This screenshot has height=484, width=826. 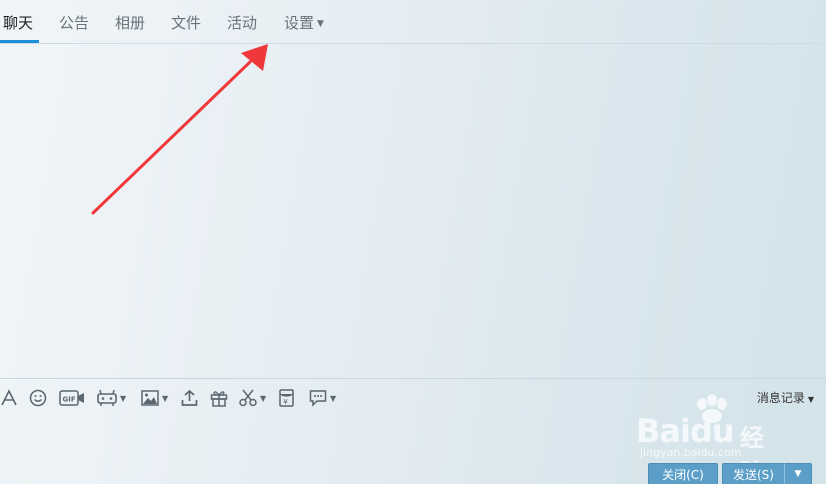 I want to click on image-icon: ▼, so click(x=154, y=398).